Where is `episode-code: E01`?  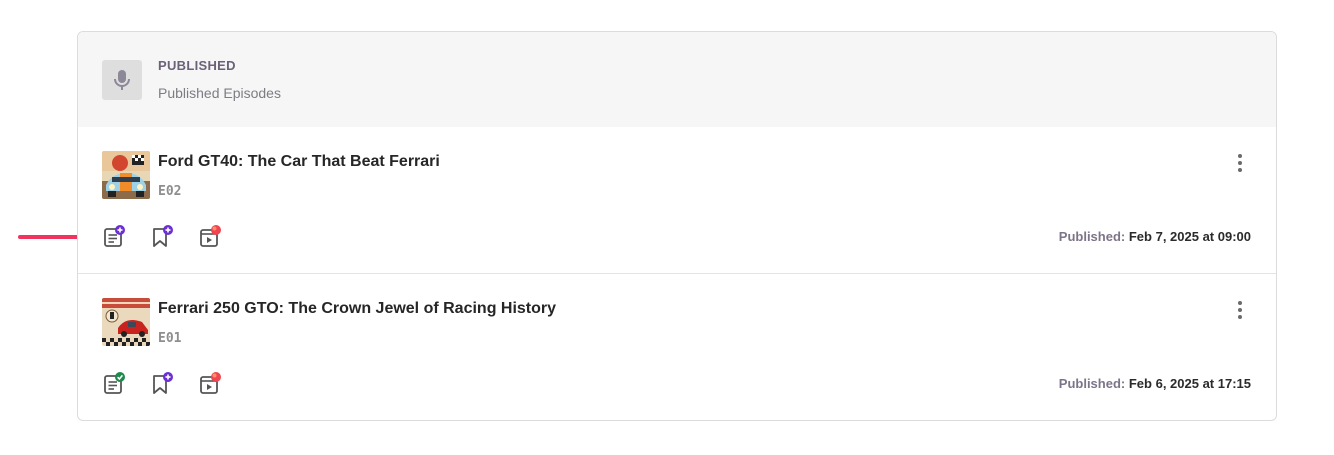 episode-code: E01 is located at coordinates (170, 338).